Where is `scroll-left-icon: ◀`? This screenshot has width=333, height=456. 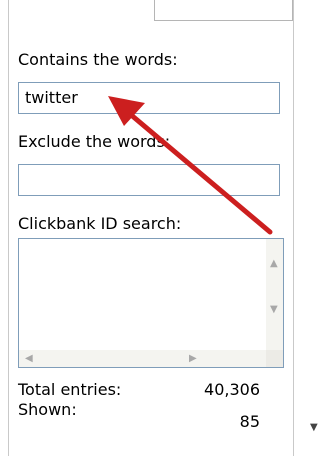 scroll-left-icon: ◀ is located at coordinates (29, 359).